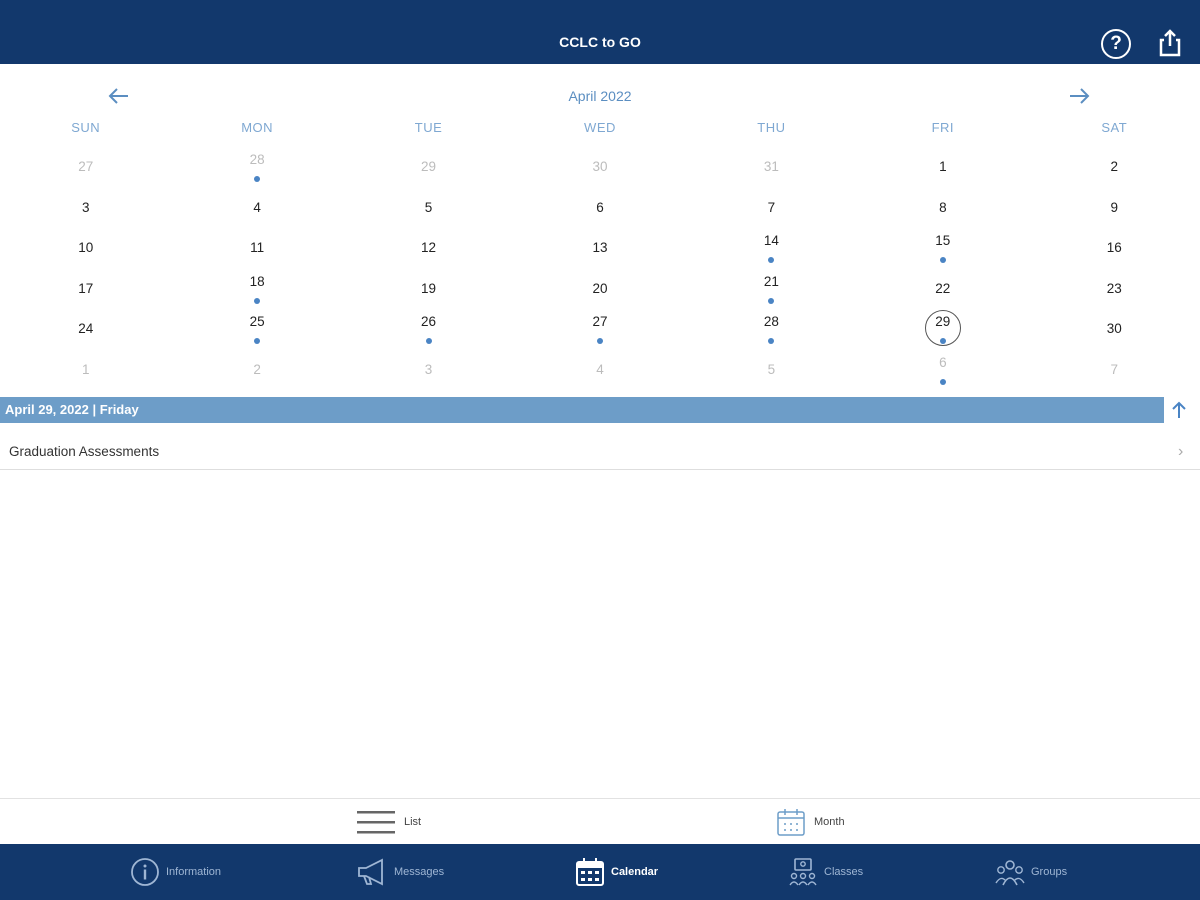 The width and height of the screenshot is (1200, 900). Describe the element at coordinates (635, 872) in the screenshot. I see `tab-label: Calendar` at that location.